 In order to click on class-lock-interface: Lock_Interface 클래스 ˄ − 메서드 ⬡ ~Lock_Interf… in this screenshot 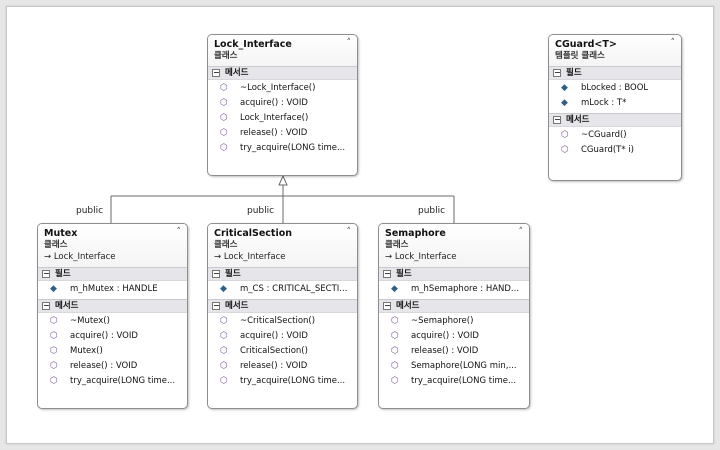, I will do `click(282, 105)`.